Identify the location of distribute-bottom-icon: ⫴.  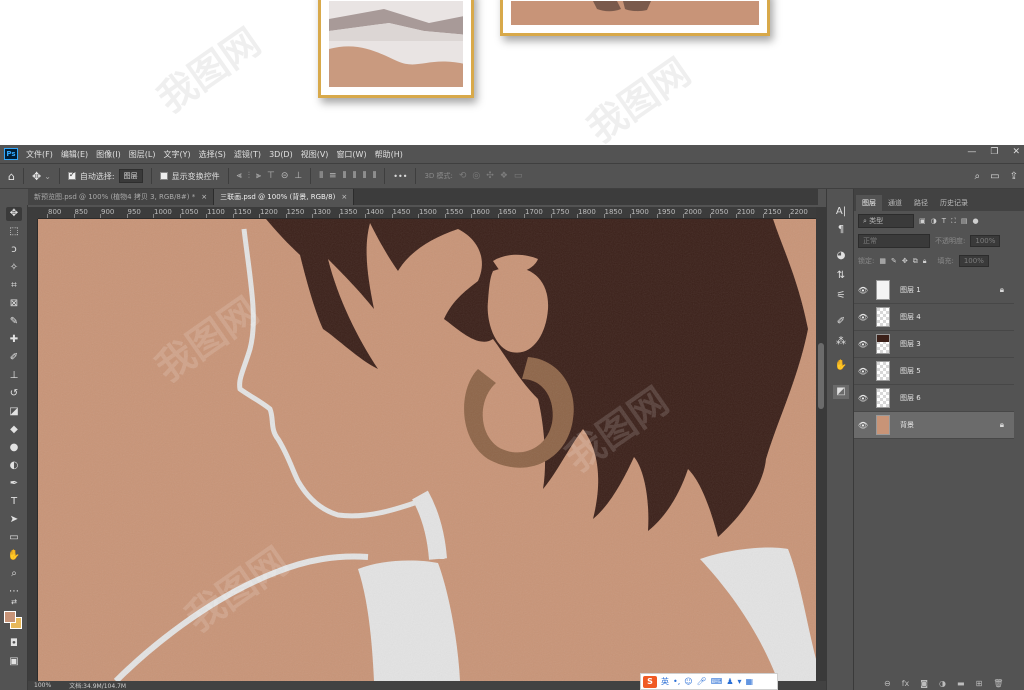
(345, 176).